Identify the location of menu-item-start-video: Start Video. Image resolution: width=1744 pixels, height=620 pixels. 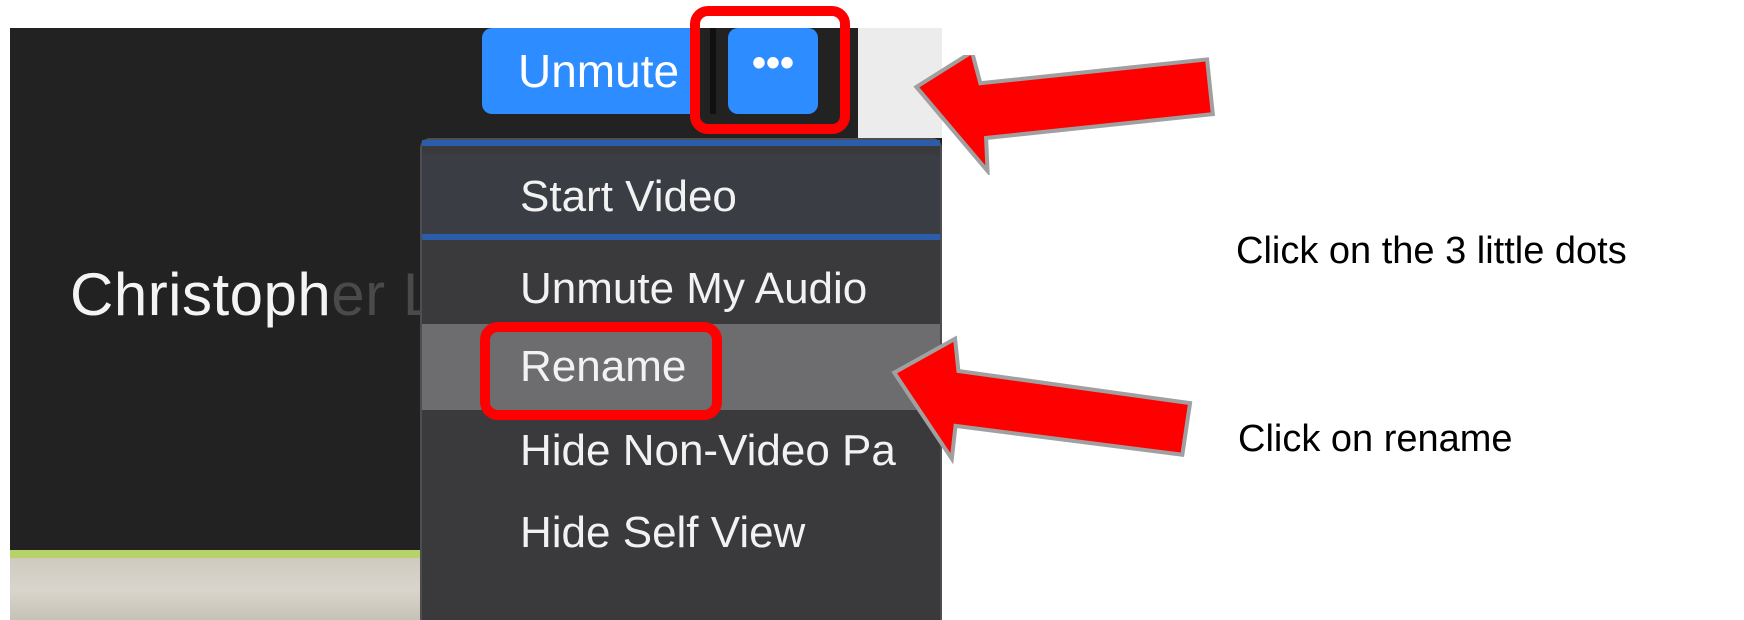
(681, 197).